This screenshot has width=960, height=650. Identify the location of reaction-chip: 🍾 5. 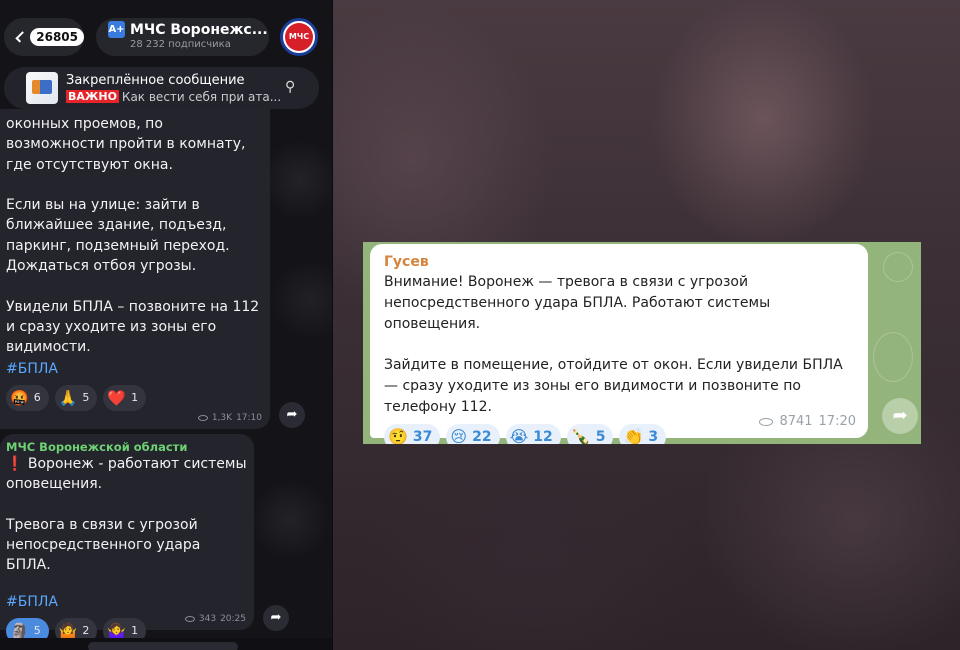
(590, 433).